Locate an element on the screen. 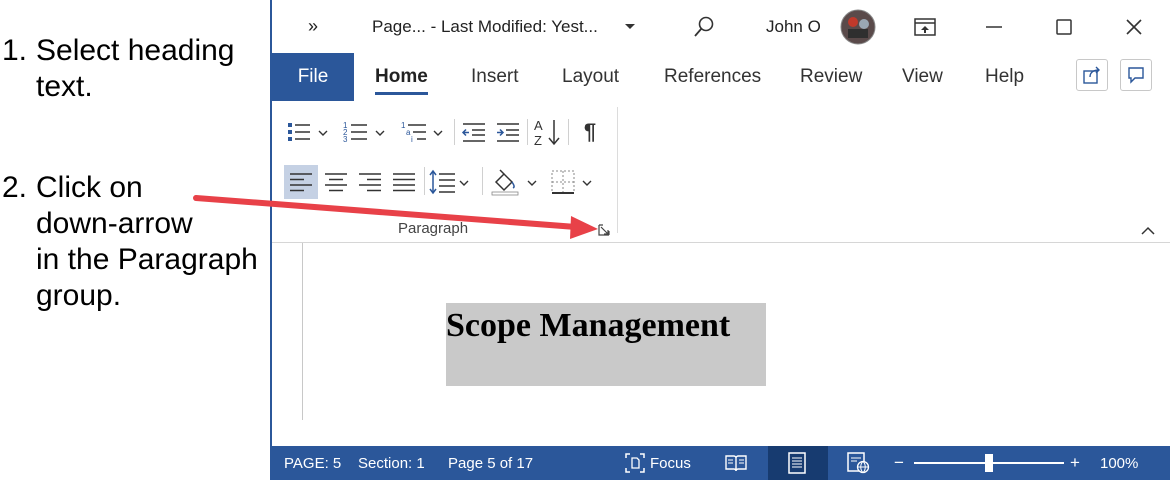 The height and width of the screenshot is (480, 1170). comments-button is located at coordinates (1136, 75).